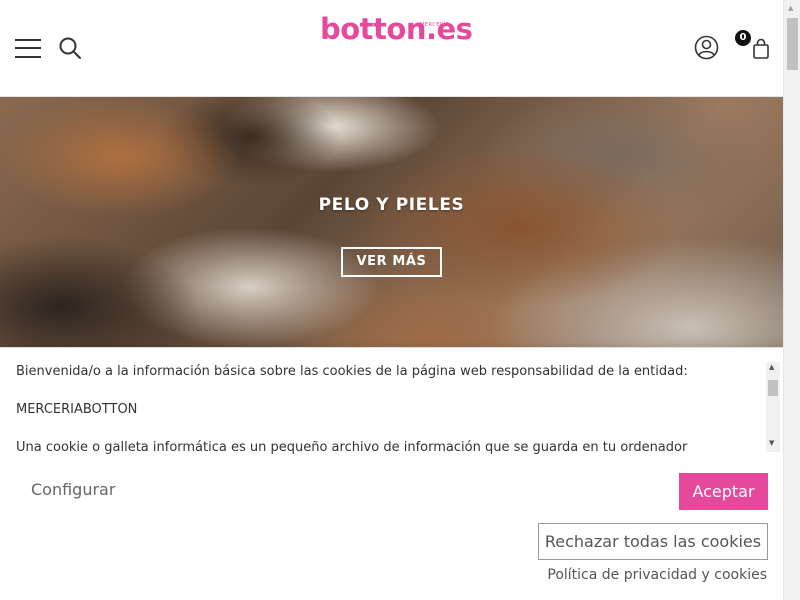  I want to click on user-account-icon, so click(706, 47).